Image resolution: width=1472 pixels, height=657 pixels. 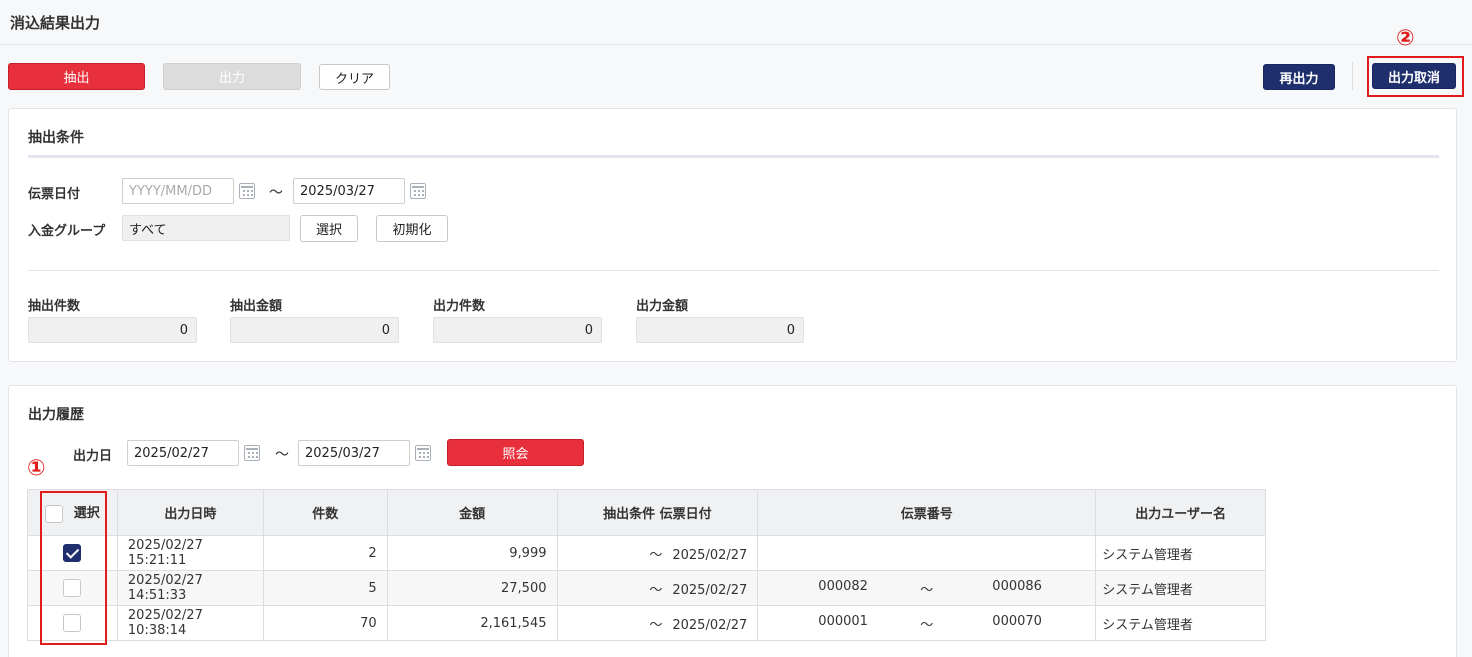 I want to click on row-slip-from: 000082, so click(x=843, y=586).